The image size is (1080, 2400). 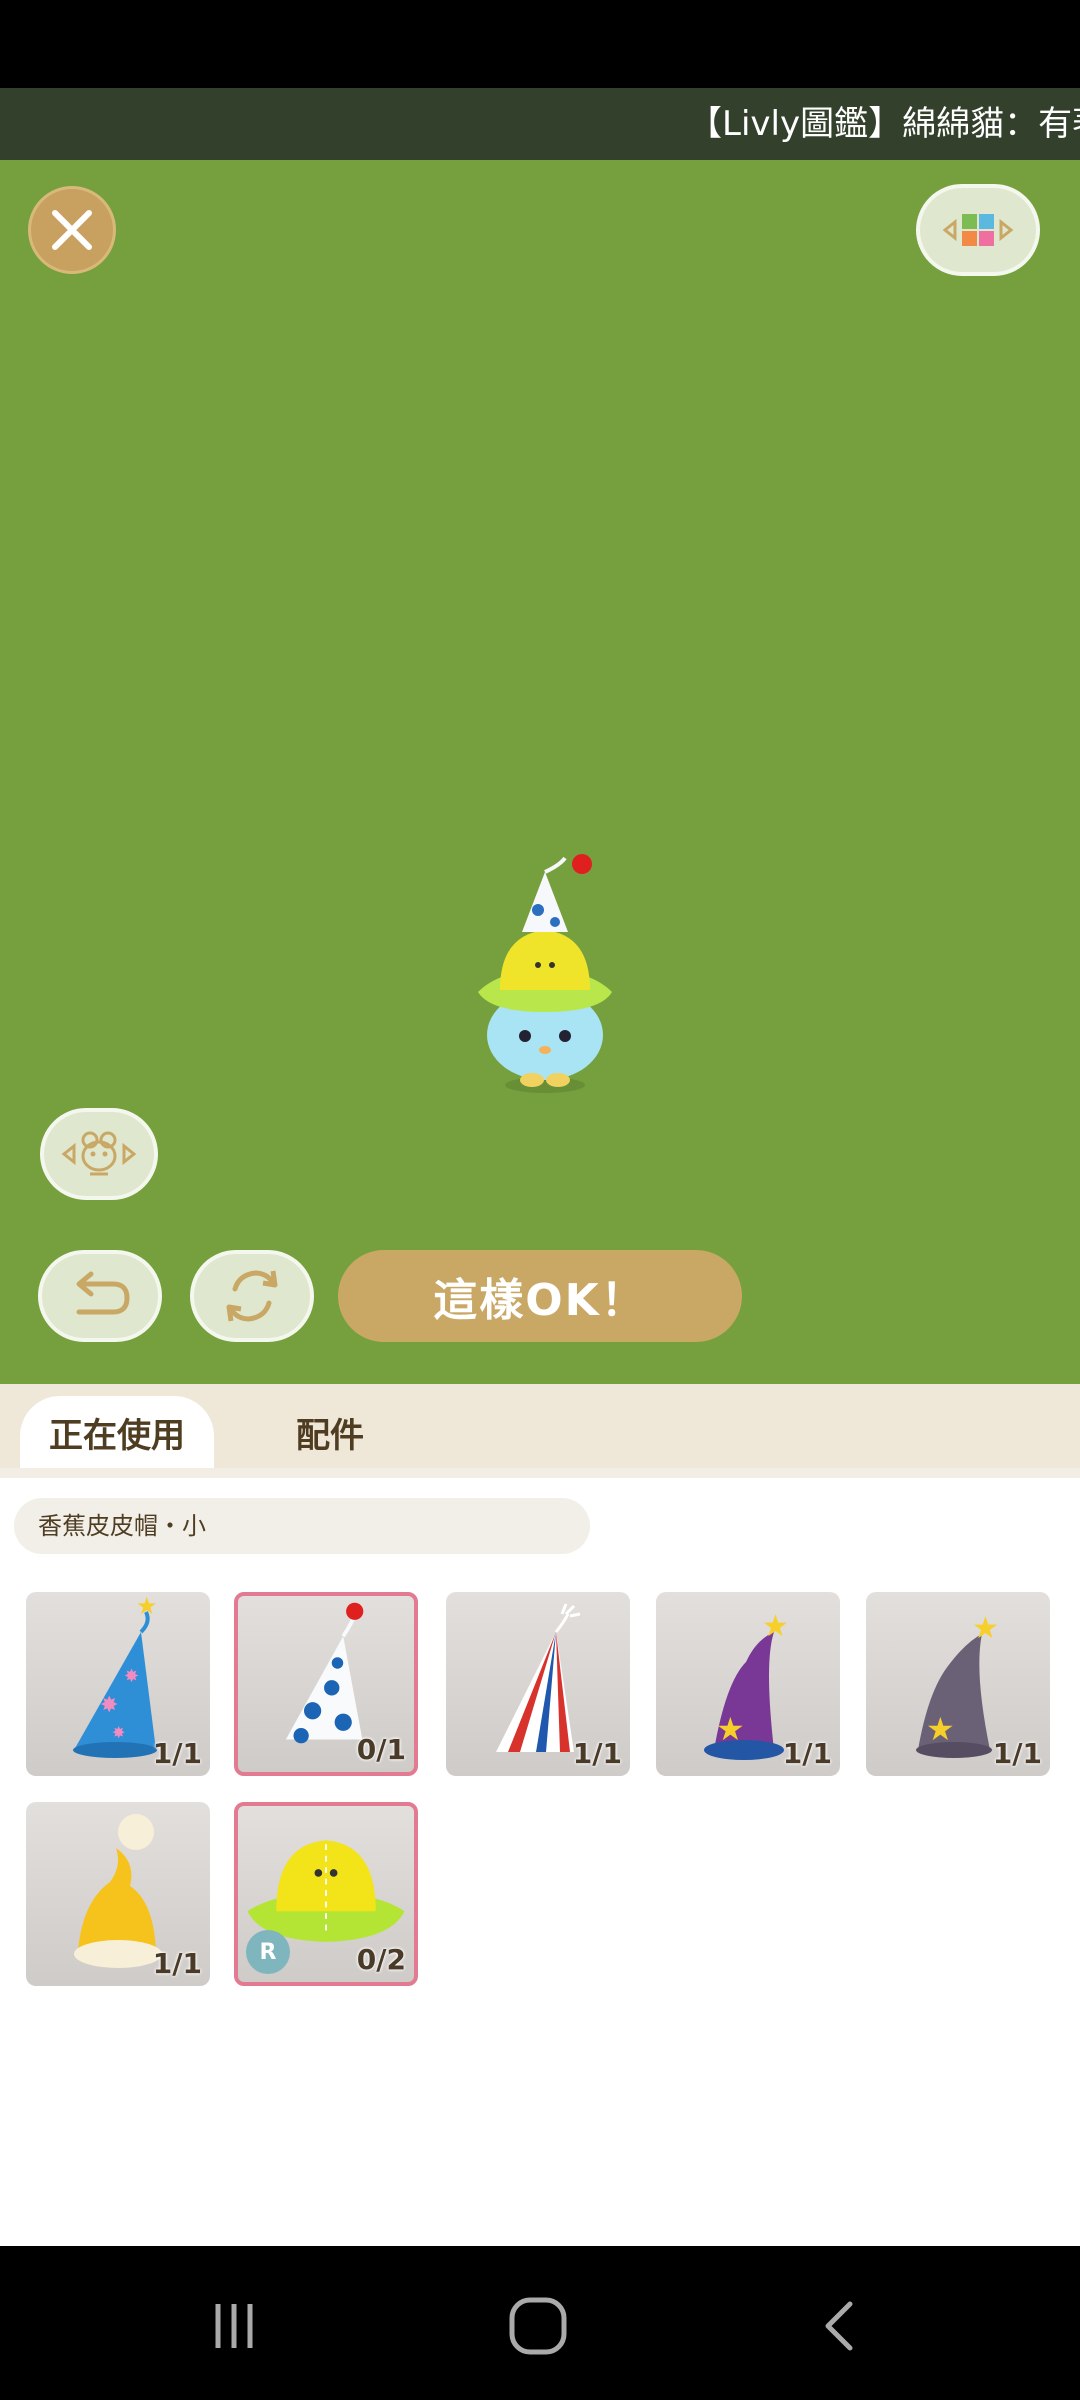 I want to click on tab-accessories: 配件, so click(x=330, y=1432).